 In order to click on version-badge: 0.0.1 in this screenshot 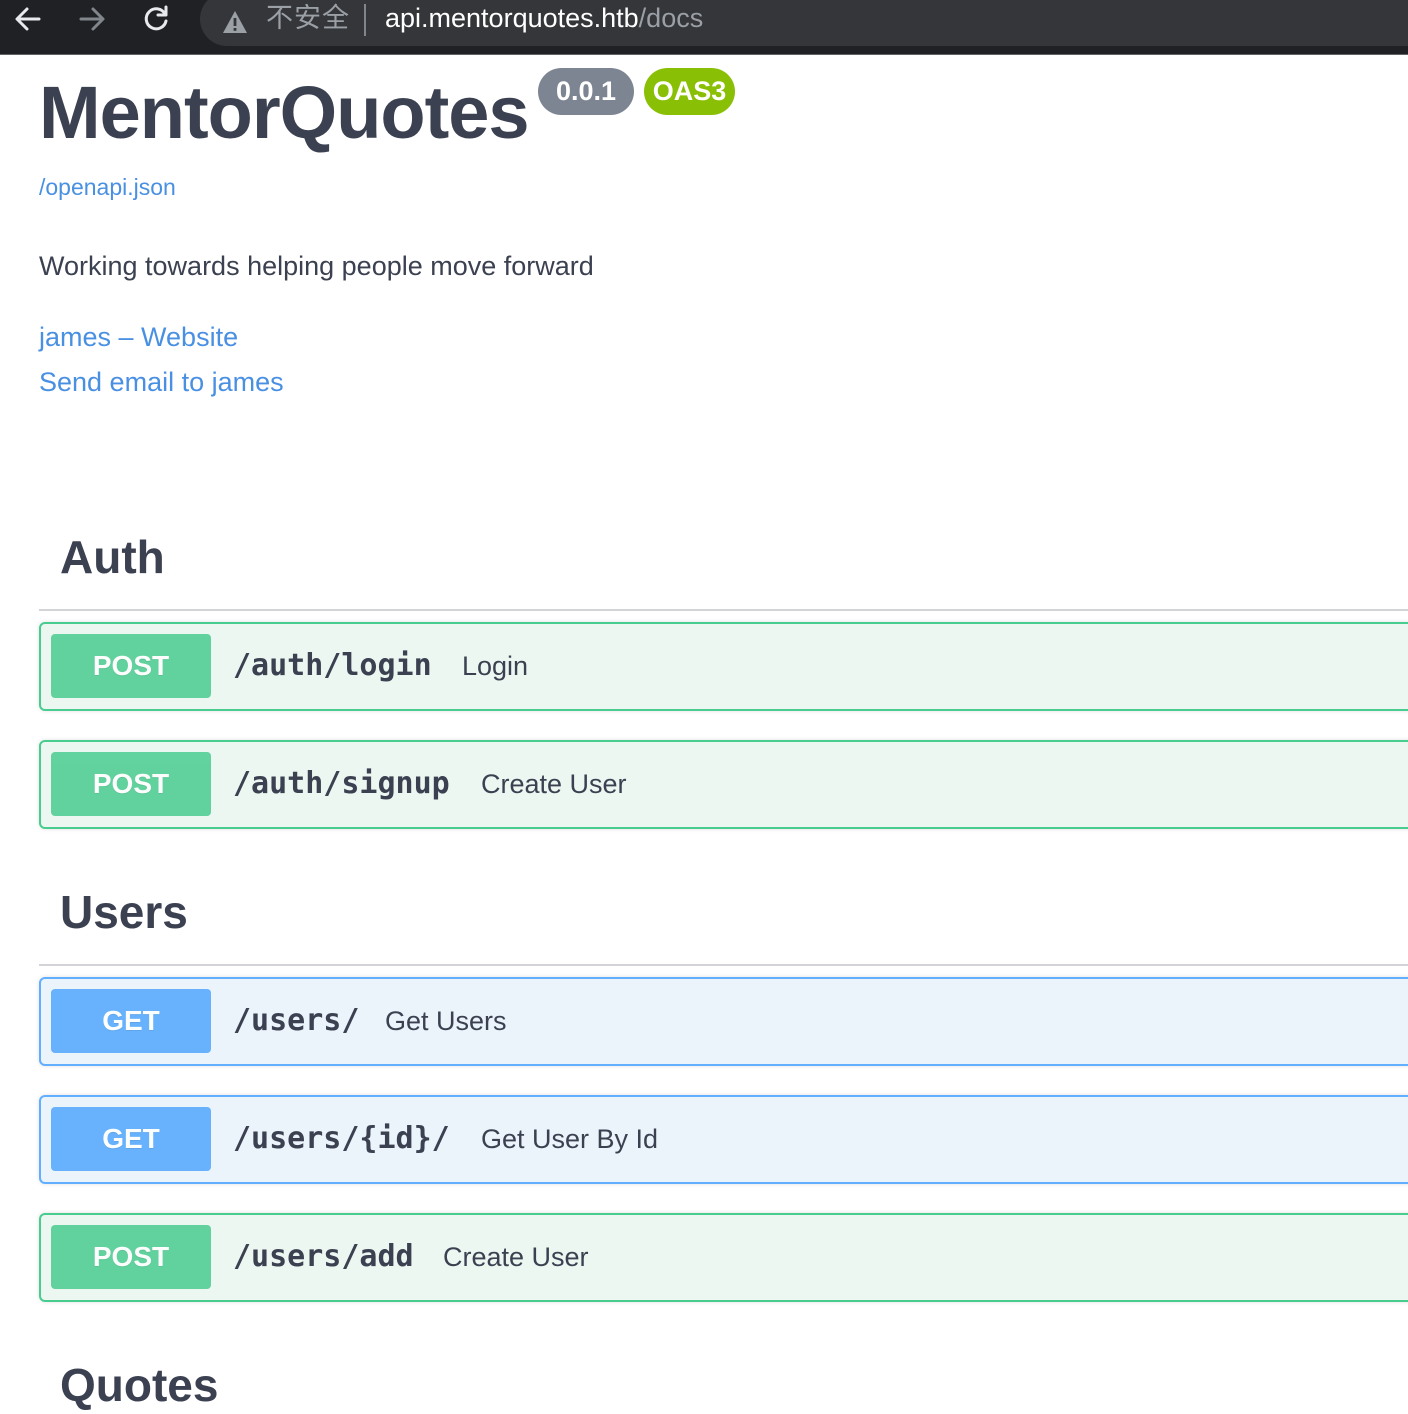, I will do `click(586, 91)`.